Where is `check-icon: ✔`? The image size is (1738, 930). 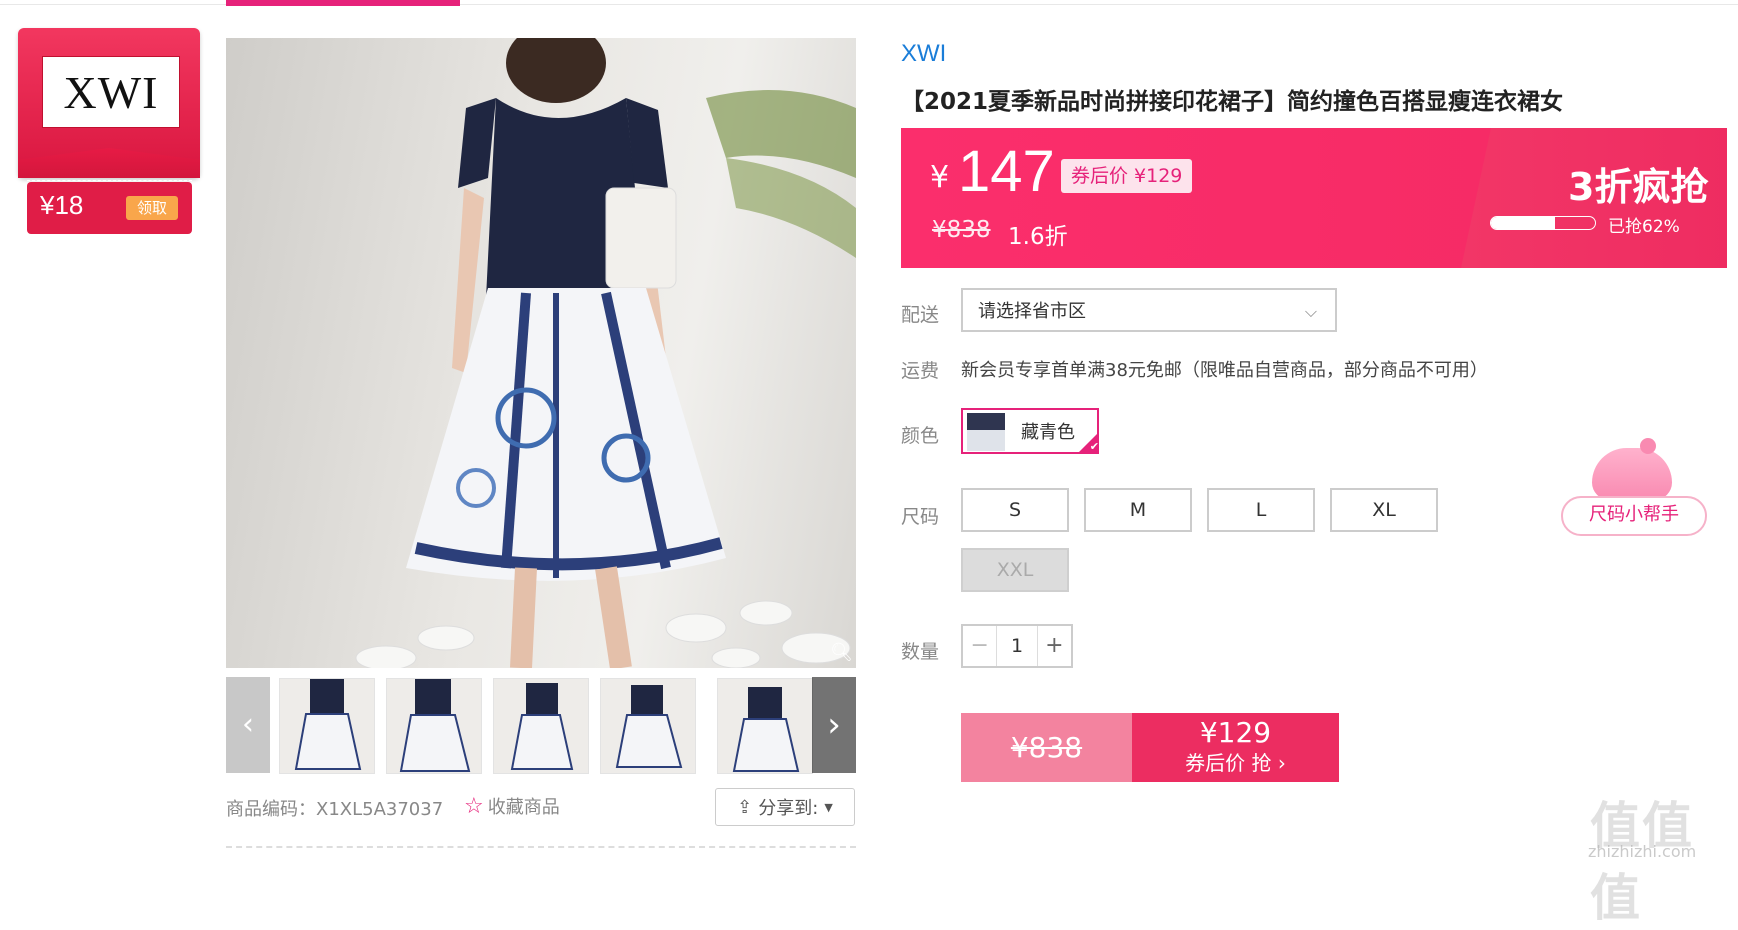
check-icon: ✔ is located at coordinates (1088, 443).